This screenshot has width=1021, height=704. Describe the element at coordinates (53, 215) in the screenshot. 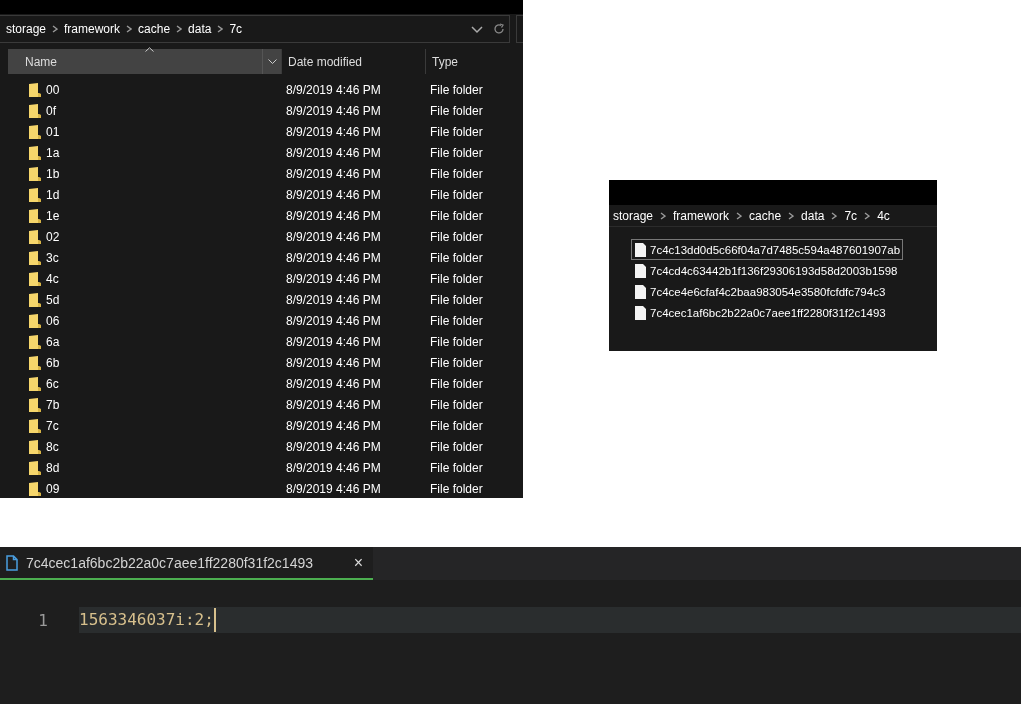

I see `file-name: 1e` at that location.